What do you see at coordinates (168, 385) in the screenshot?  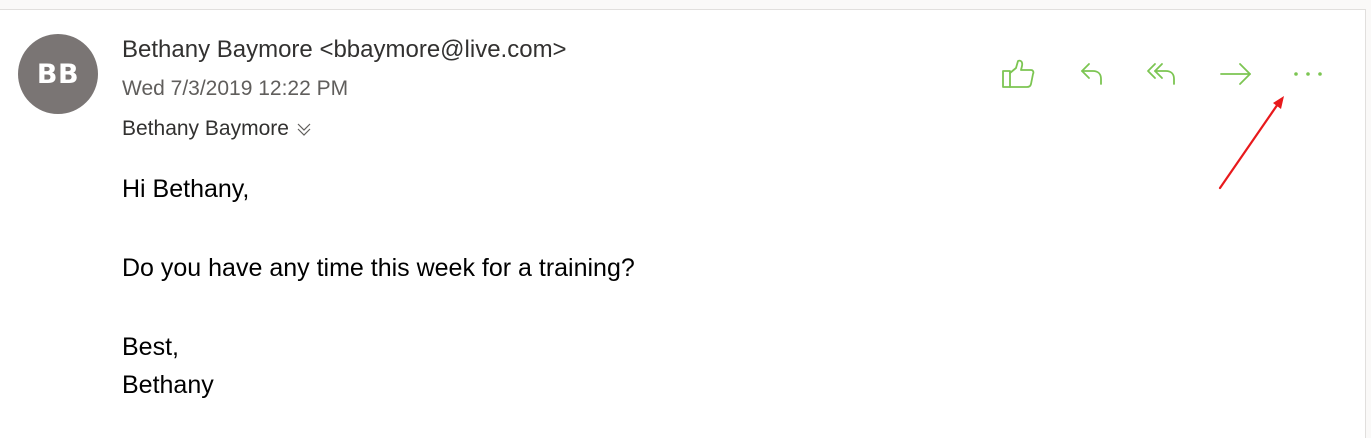 I see `body-signature: Bethany` at bounding box center [168, 385].